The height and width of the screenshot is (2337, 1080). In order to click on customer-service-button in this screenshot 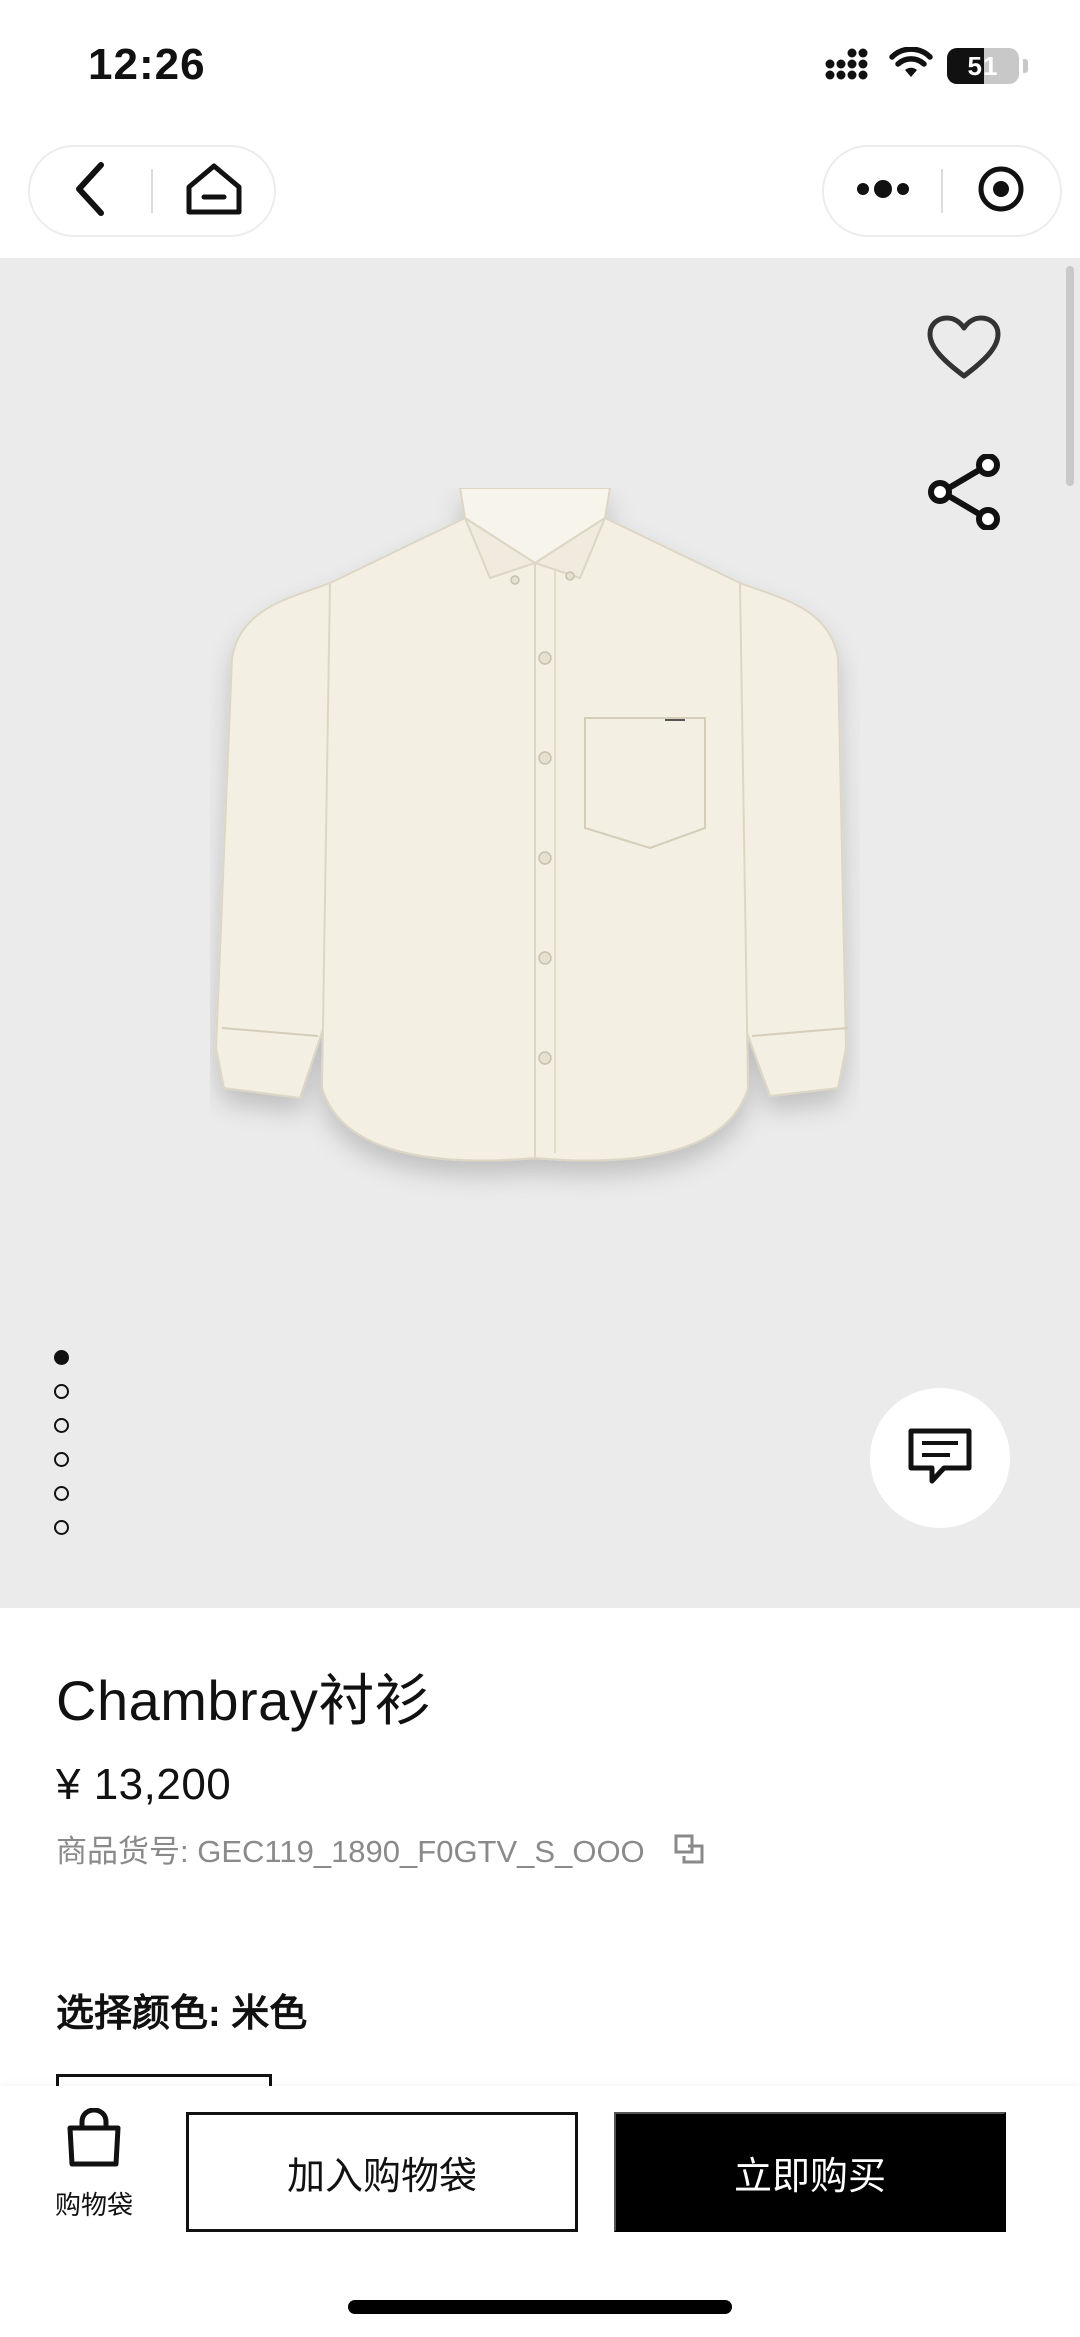, I will do `click(940, 1458)`.